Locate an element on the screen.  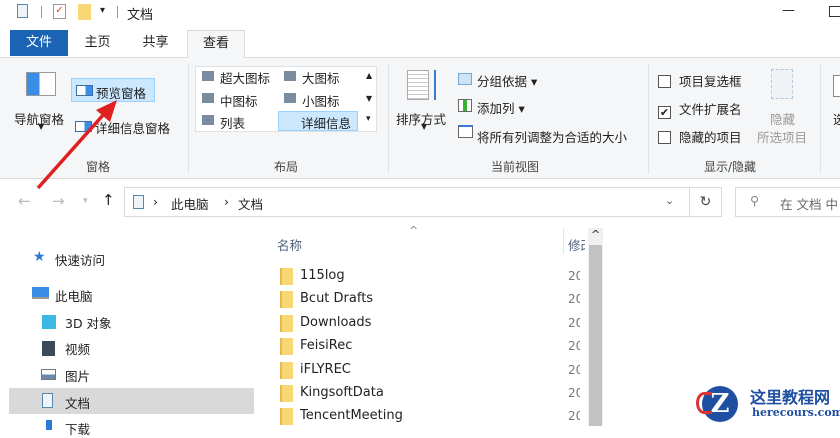
watermark-url: herecours.com is located at coordinates (796, 412).